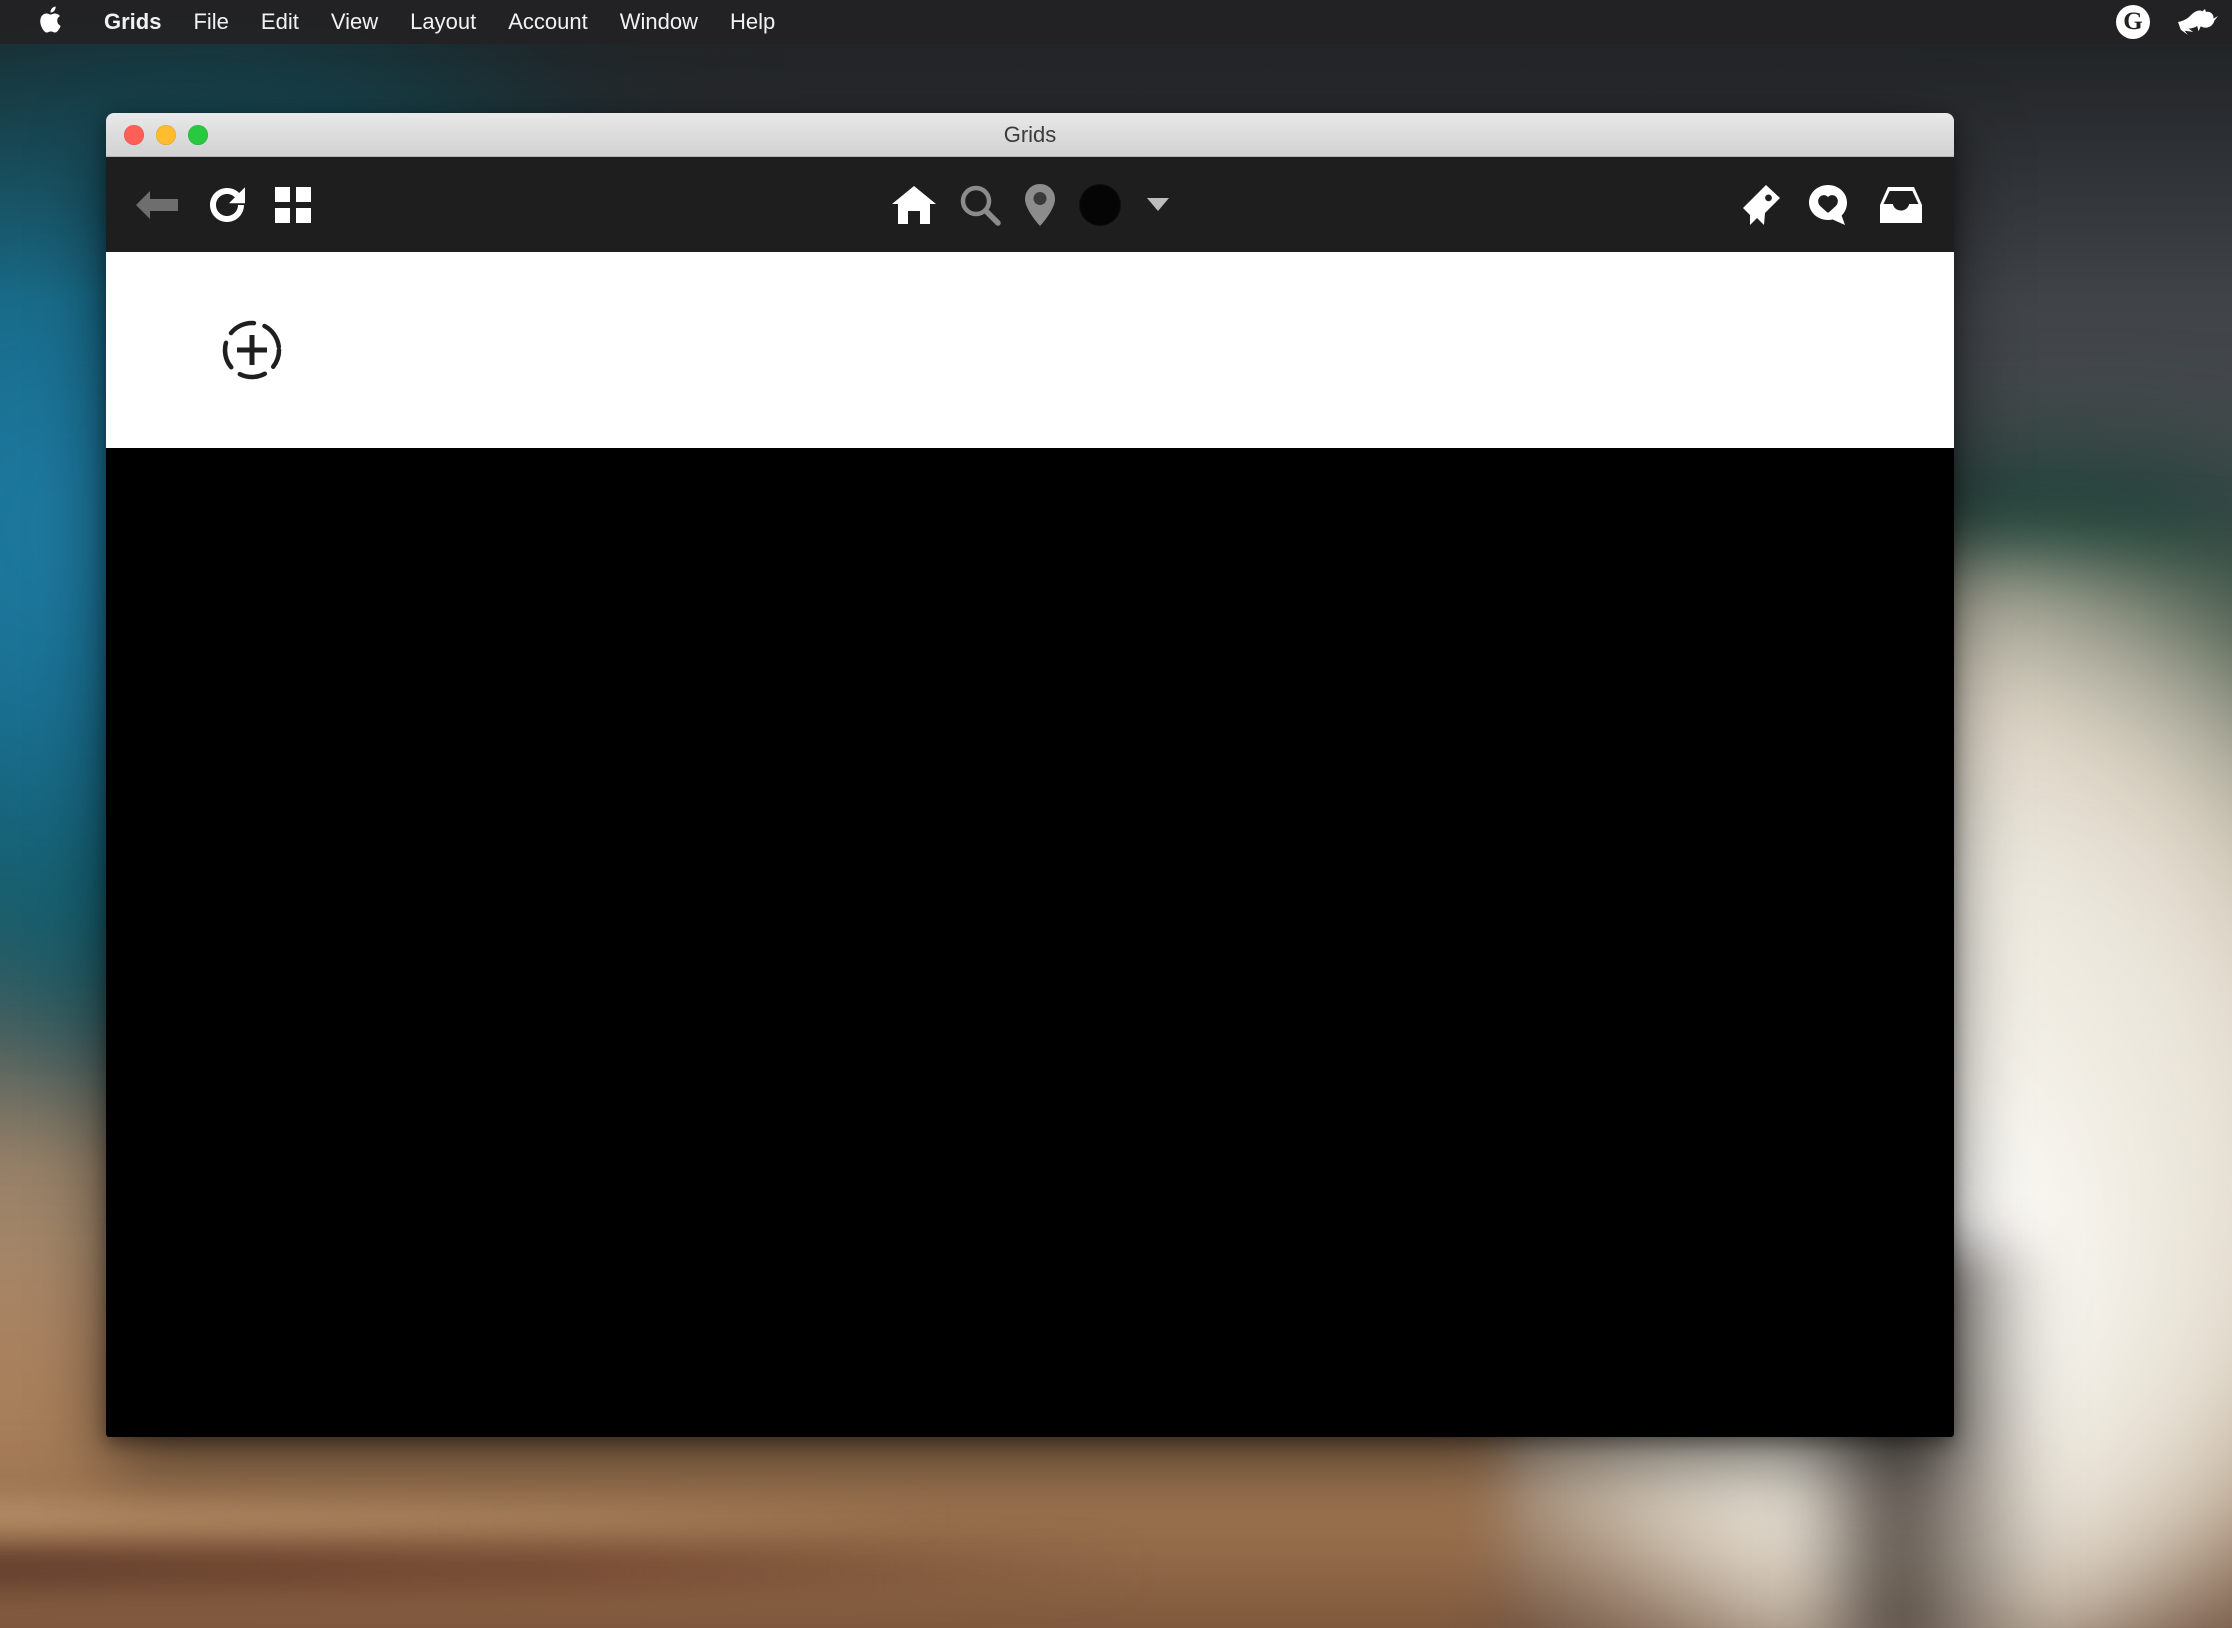 This screenshot has height=1628, width=2232. Describe the element at coordinates (293, 205) in the screenshot. I see `grid-view-button` at that location.